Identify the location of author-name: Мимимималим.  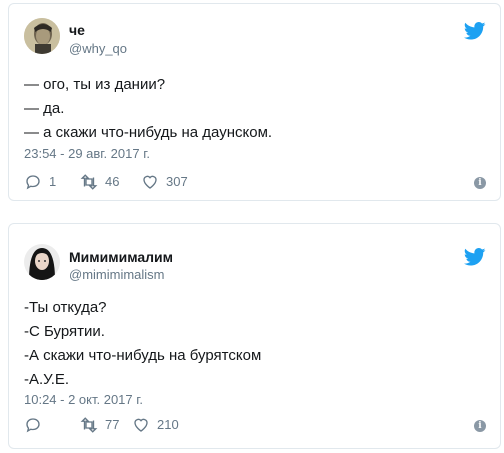
(121, 257).